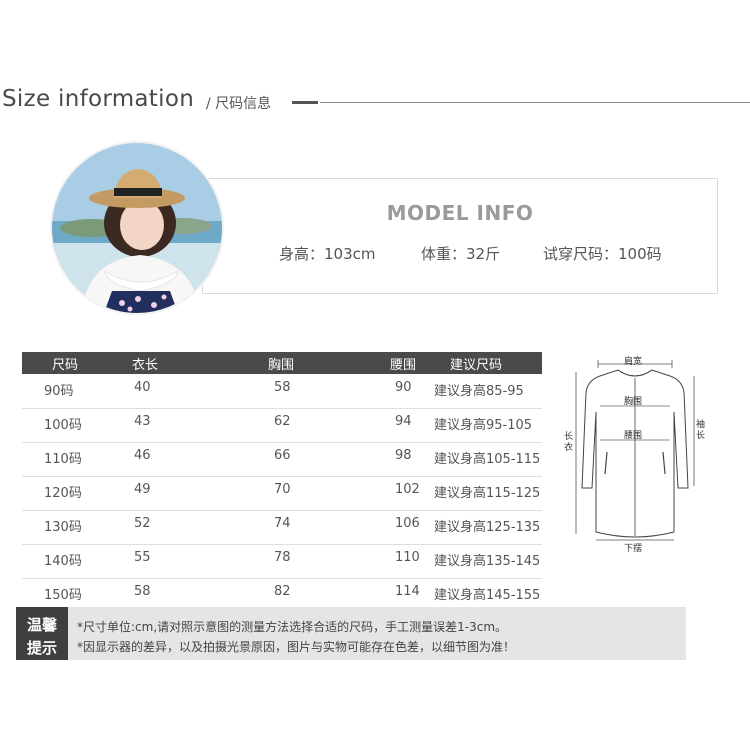  What do you see at coordinates (282, 421) in the screenshot?
I see `cell-chest: 62` at bounding box center [282, 421].